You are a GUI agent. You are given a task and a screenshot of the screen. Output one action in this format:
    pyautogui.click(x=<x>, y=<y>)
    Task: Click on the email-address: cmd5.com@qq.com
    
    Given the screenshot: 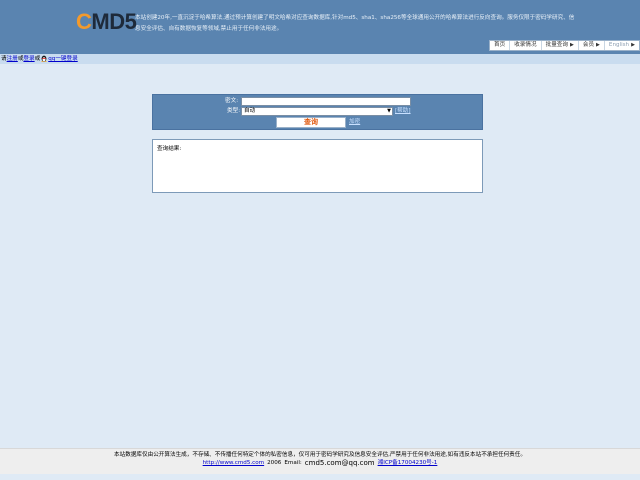 What is the action you would take?
    pyautogui.click(x=339, y=463)
    